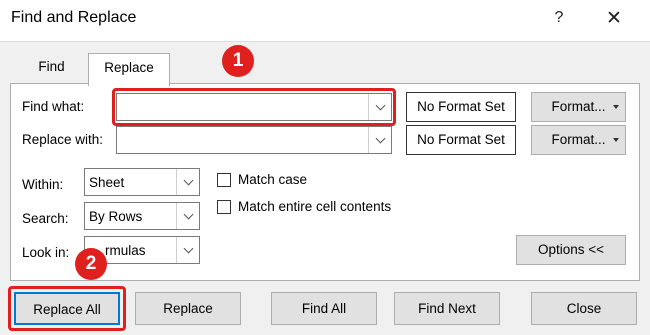 The image size is (650, 335). I want to click on find-all-button: Find All, so click(324, 308).